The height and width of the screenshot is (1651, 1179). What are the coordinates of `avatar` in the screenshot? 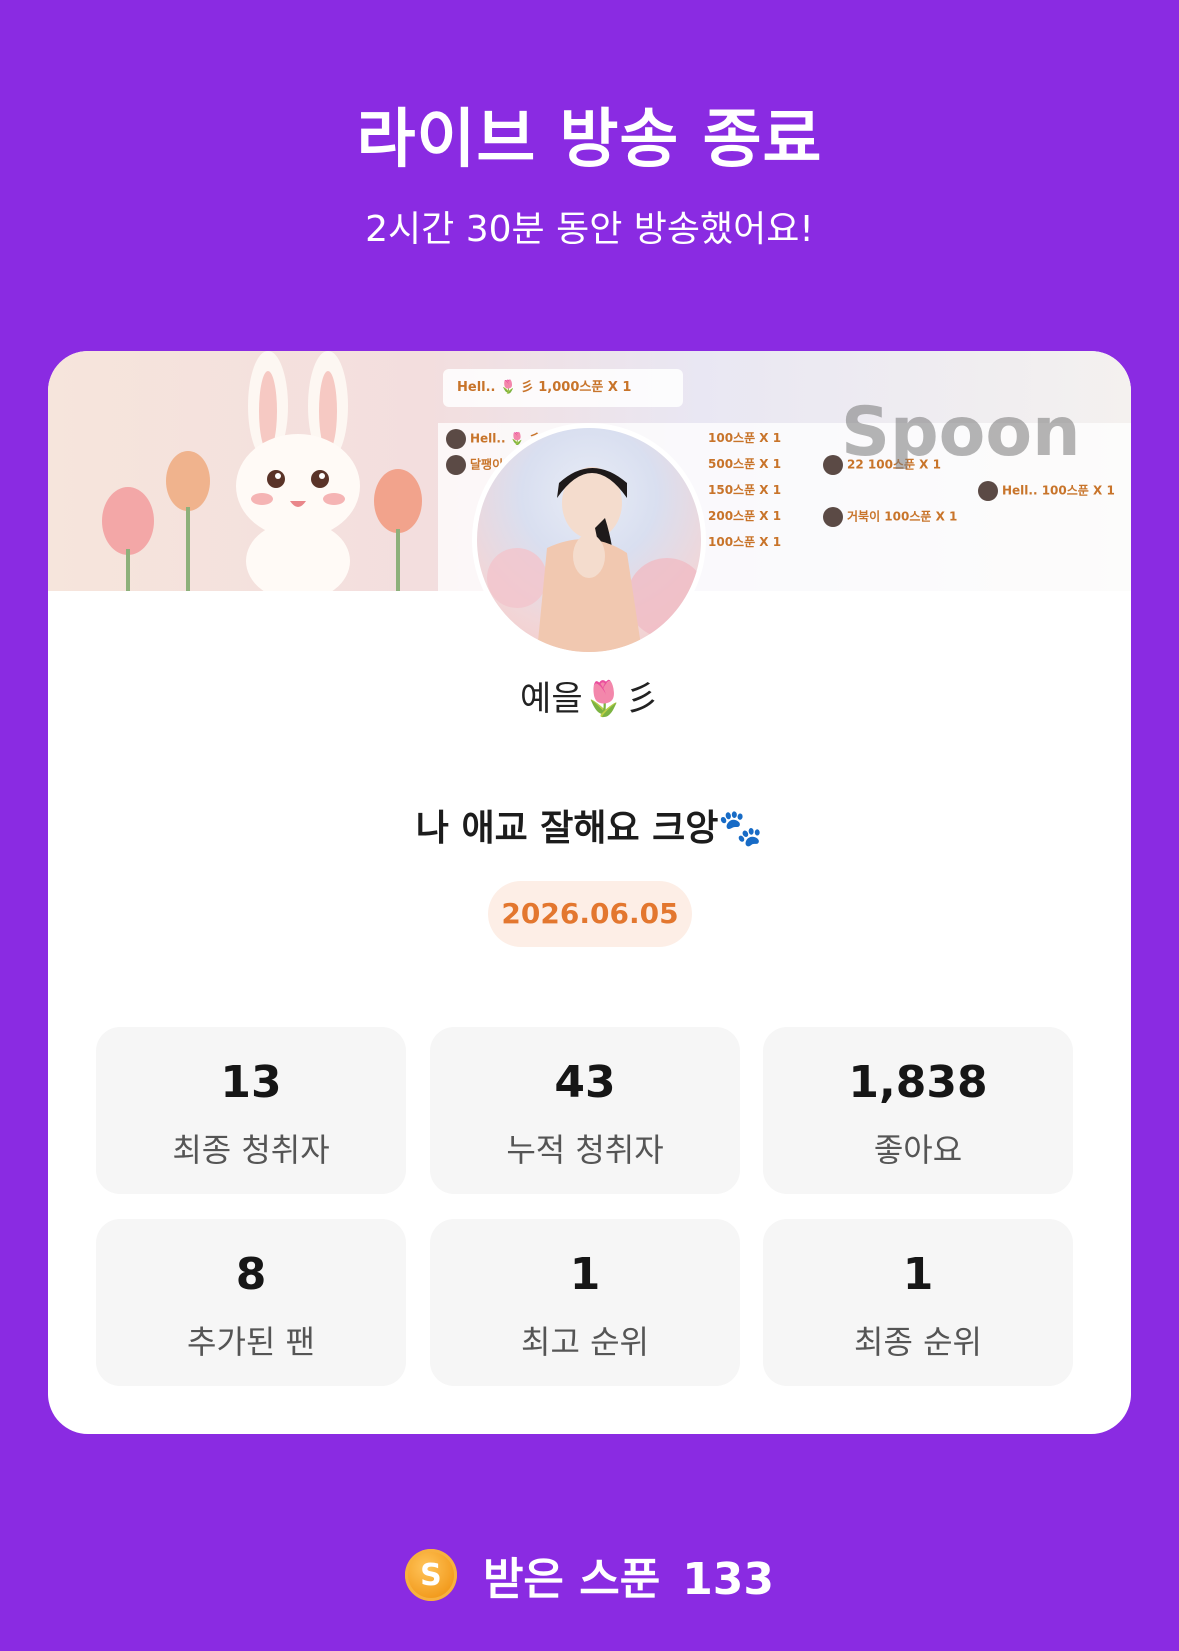 It's located at (589, 540).